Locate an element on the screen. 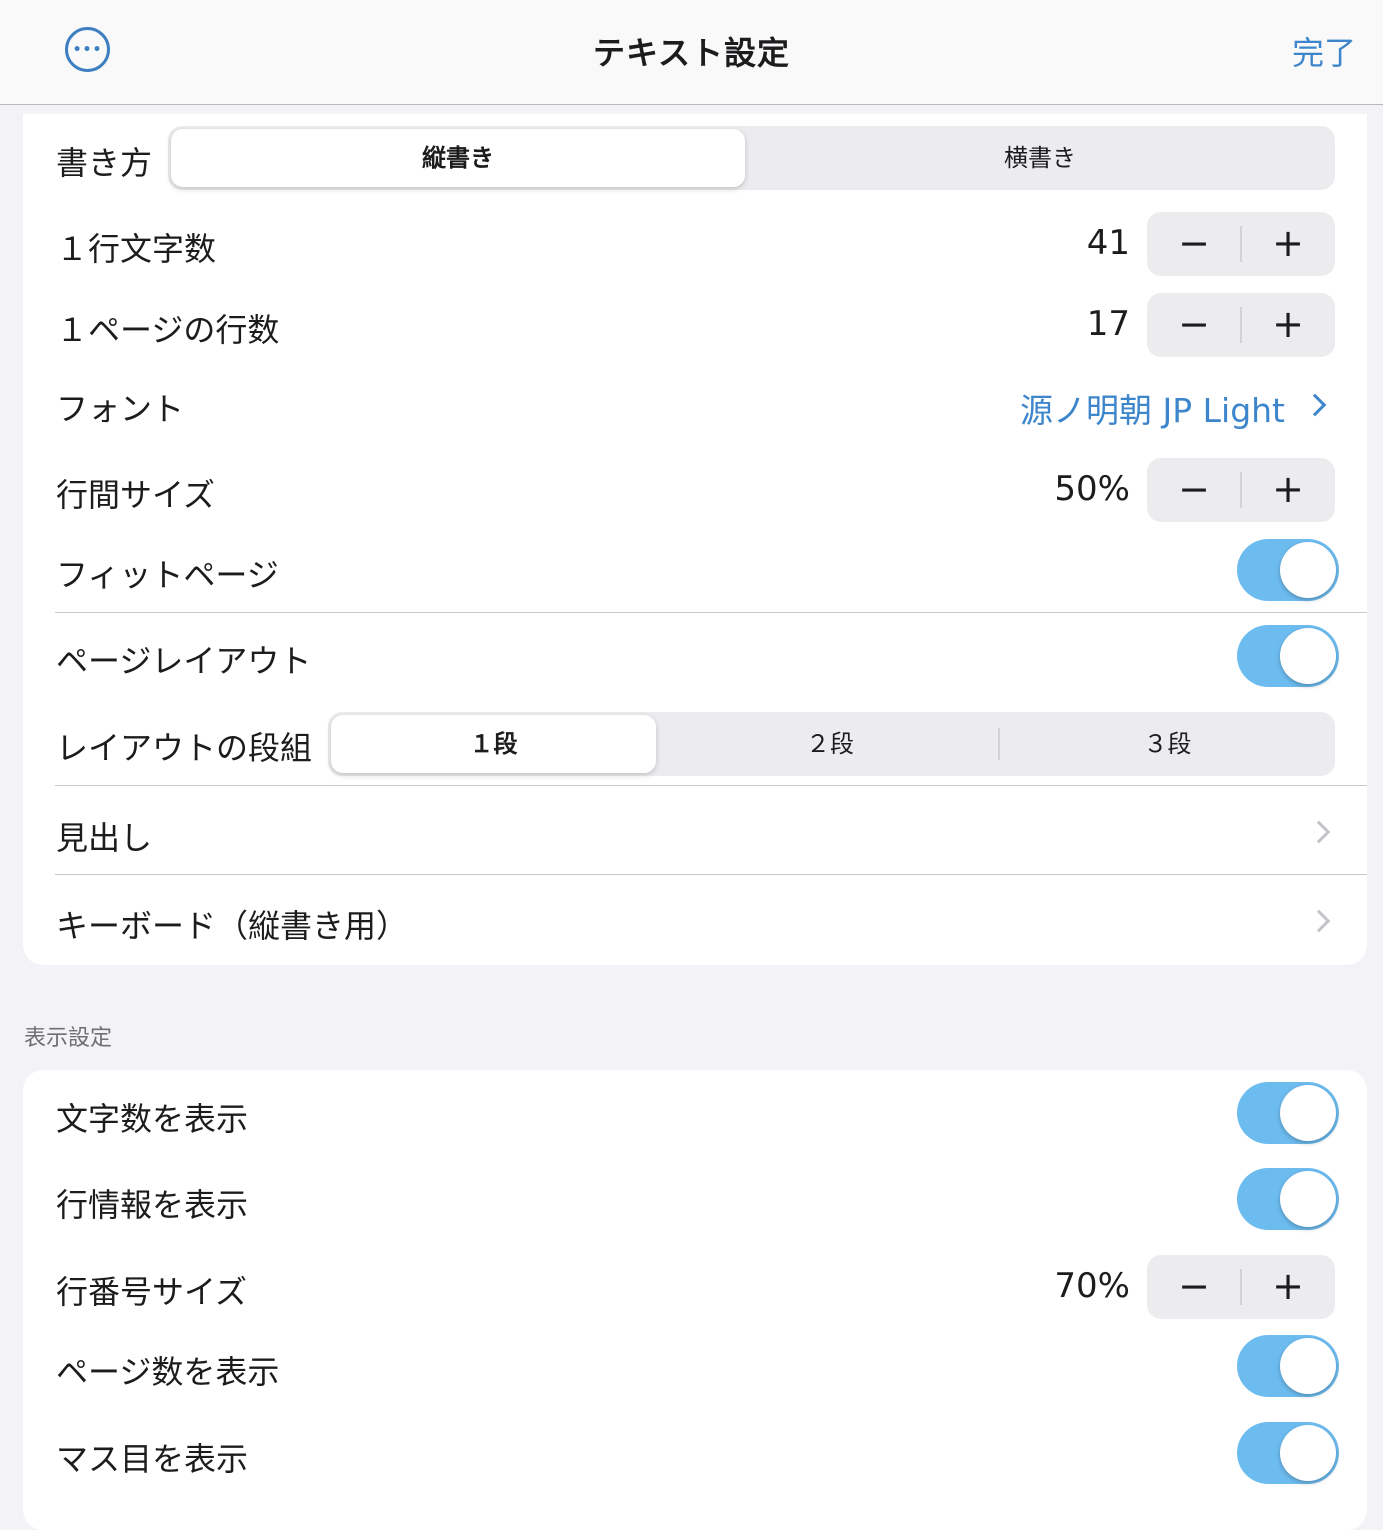 The height and width of the screenshot is (1530, 1383). page-layout-label: ページレイアウト is located at coordinates (184, 661).